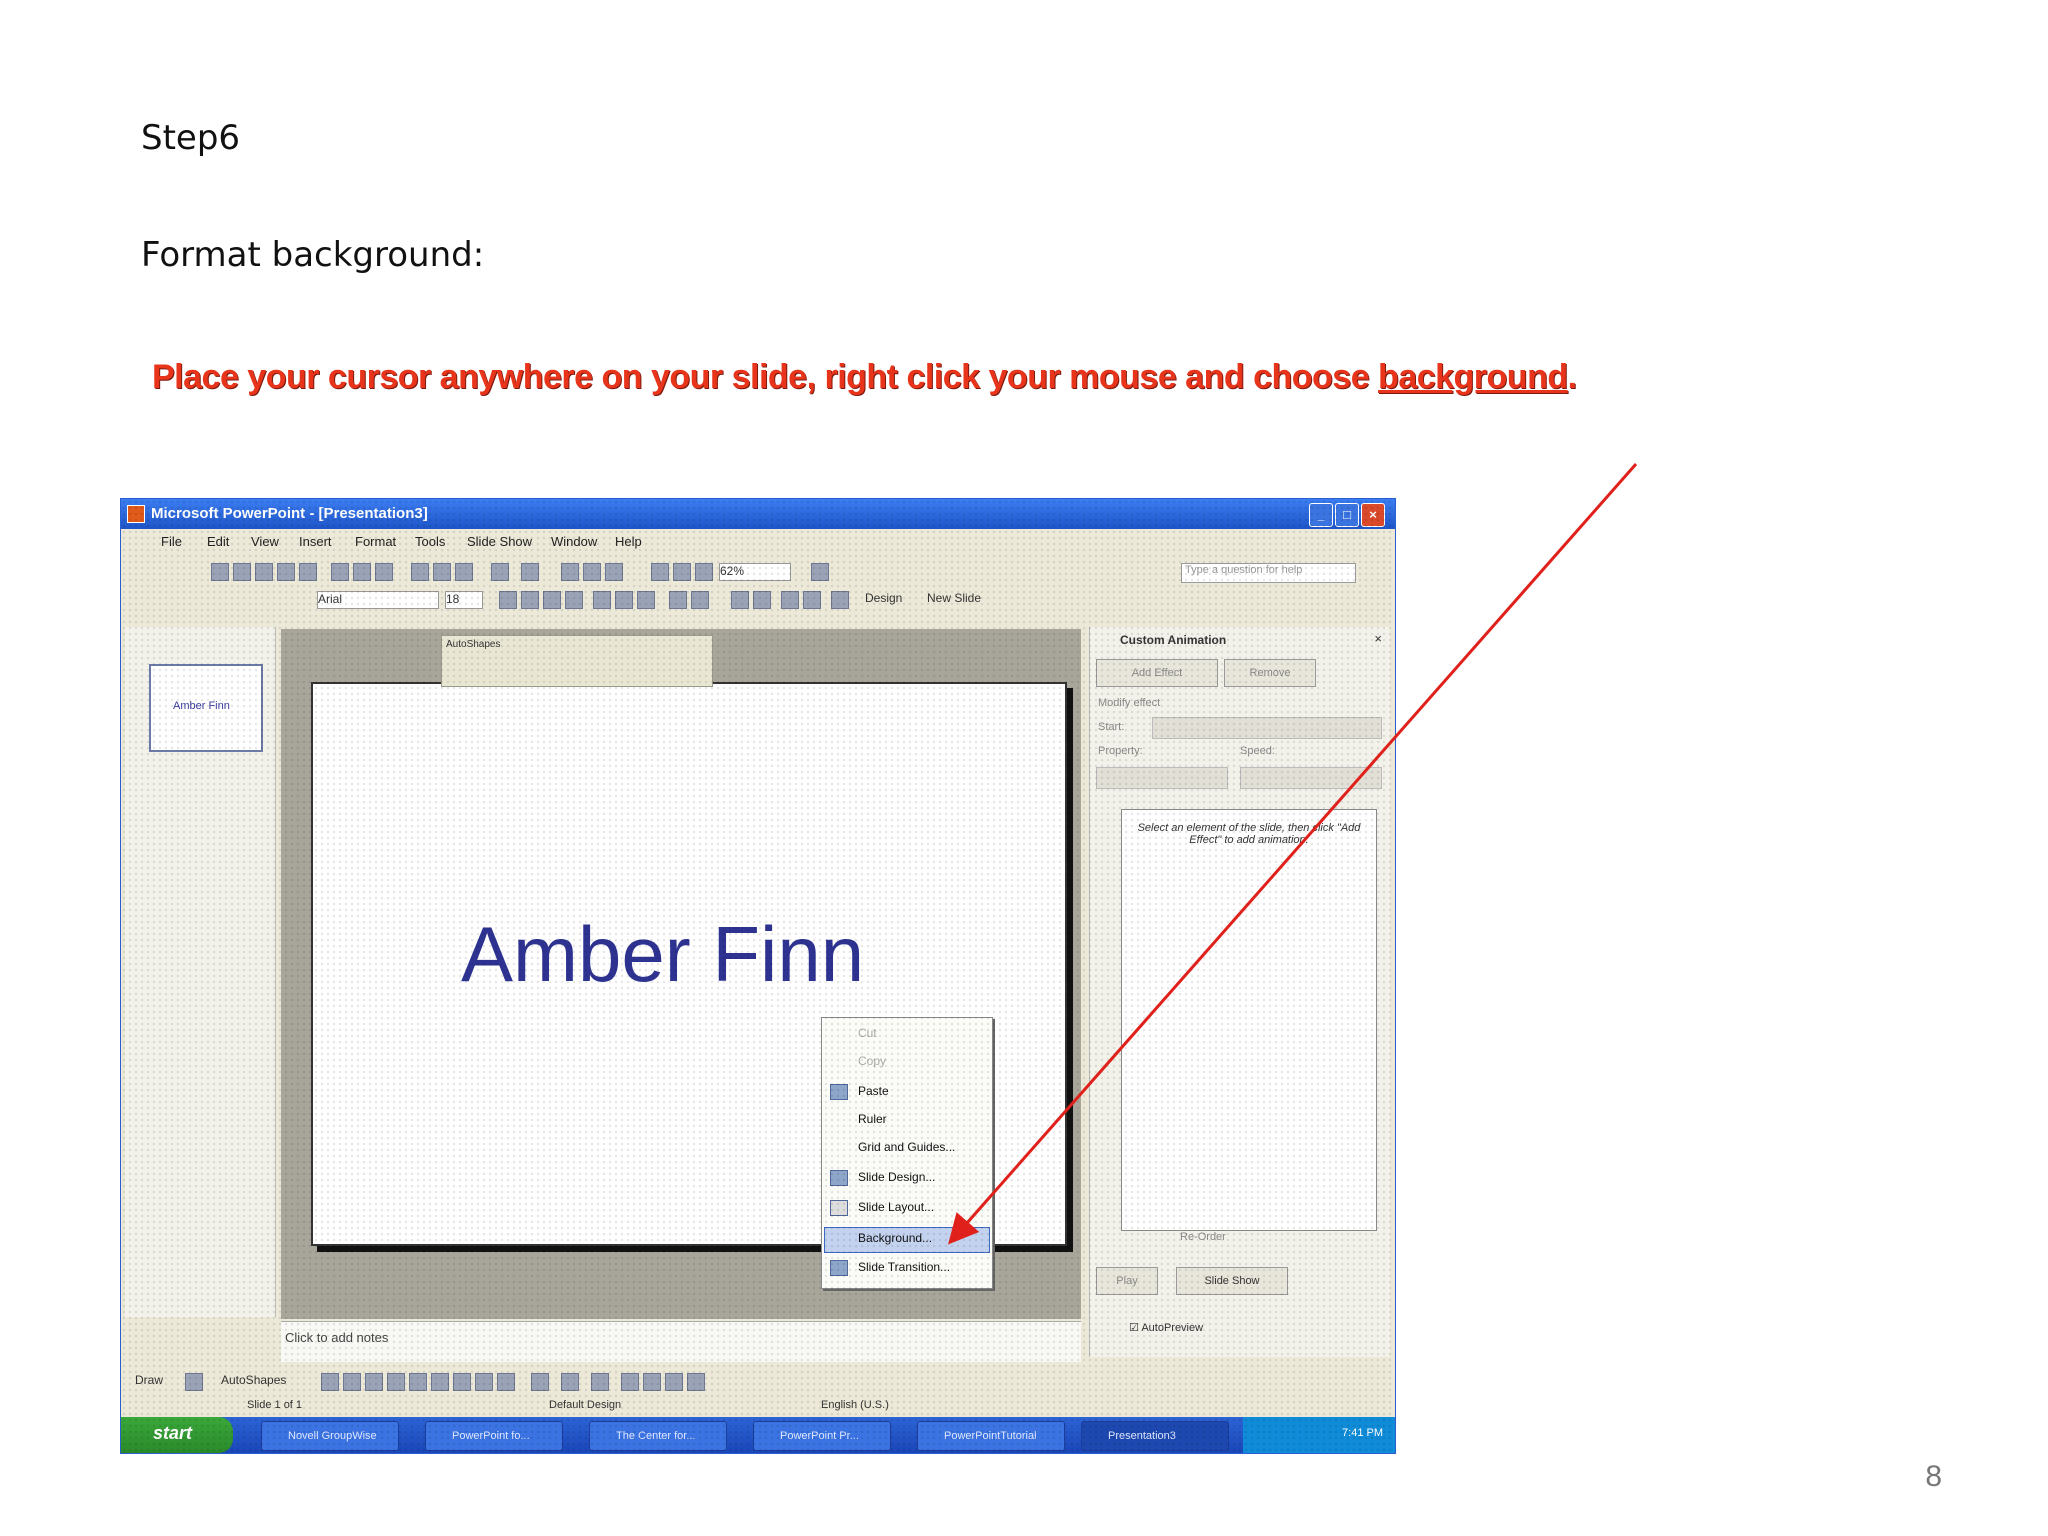  I want to click on taskbar-item: PowerPointTutorial, so click(991, 1436).